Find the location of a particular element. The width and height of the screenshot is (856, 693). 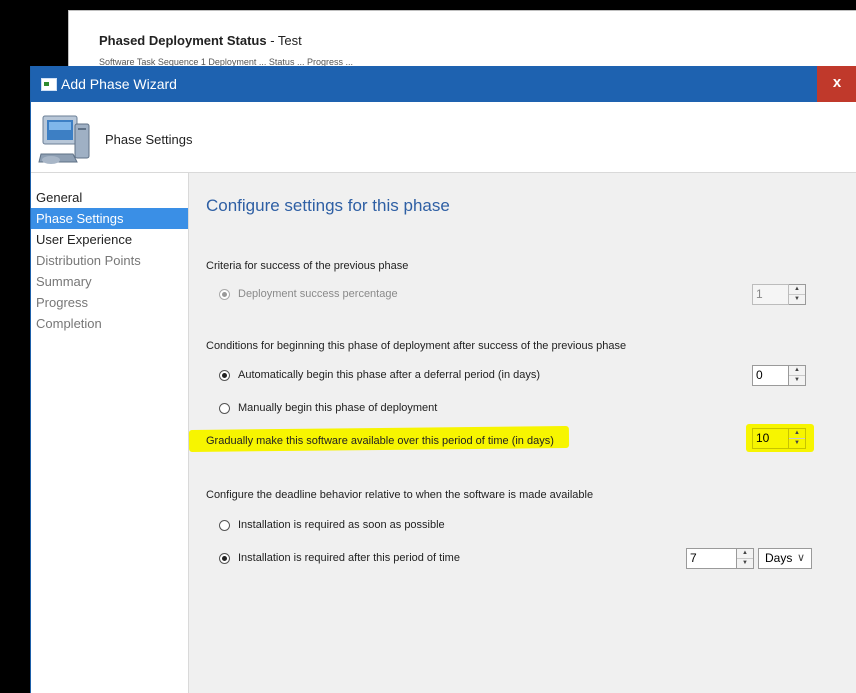

asap-radio is located at coordinates (224, 525).